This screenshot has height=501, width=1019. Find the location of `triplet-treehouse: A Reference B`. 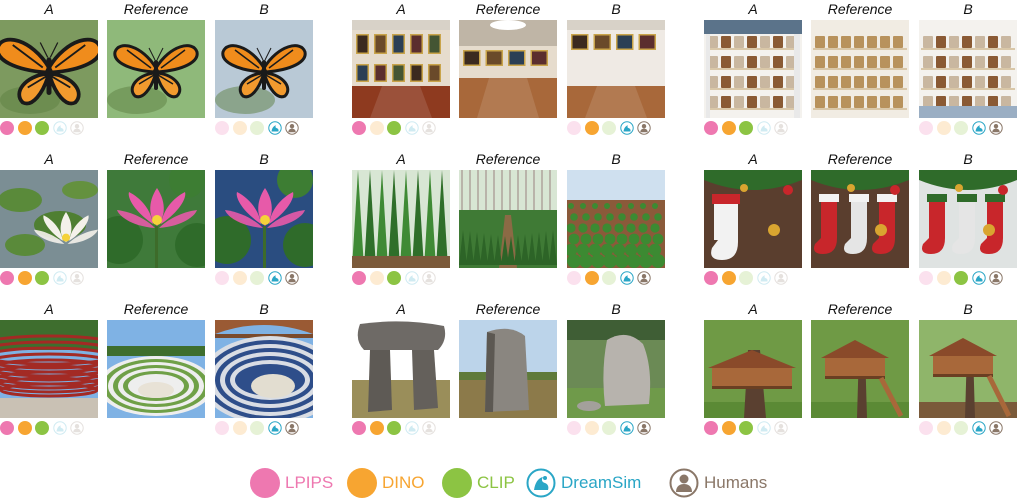

triplet-treehouse: A Reference B is located at coordinates (861, 367).